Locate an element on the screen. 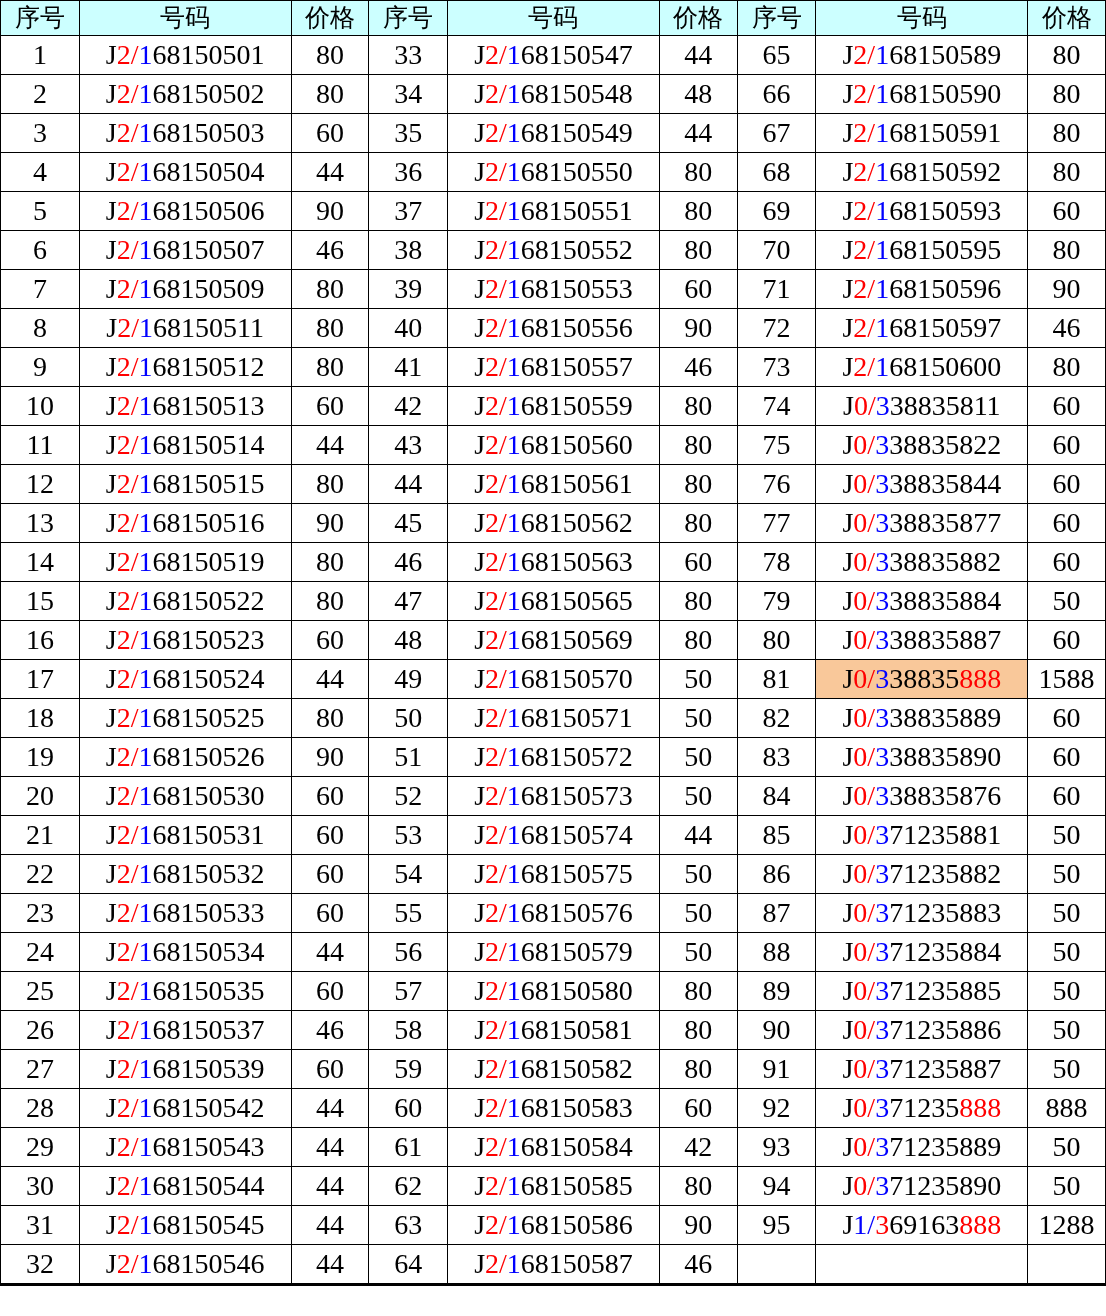 This screenshot has height=1316, width=1106. index-cell: 7 is located at coordinates (40, 289).